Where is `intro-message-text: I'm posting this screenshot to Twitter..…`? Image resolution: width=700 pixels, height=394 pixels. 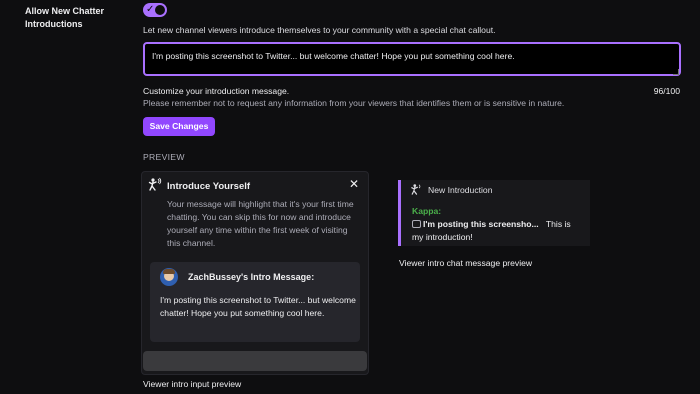 intro-message-text: I'm posting this screenshot to Twitter..… is located at coordinates (258, 306).